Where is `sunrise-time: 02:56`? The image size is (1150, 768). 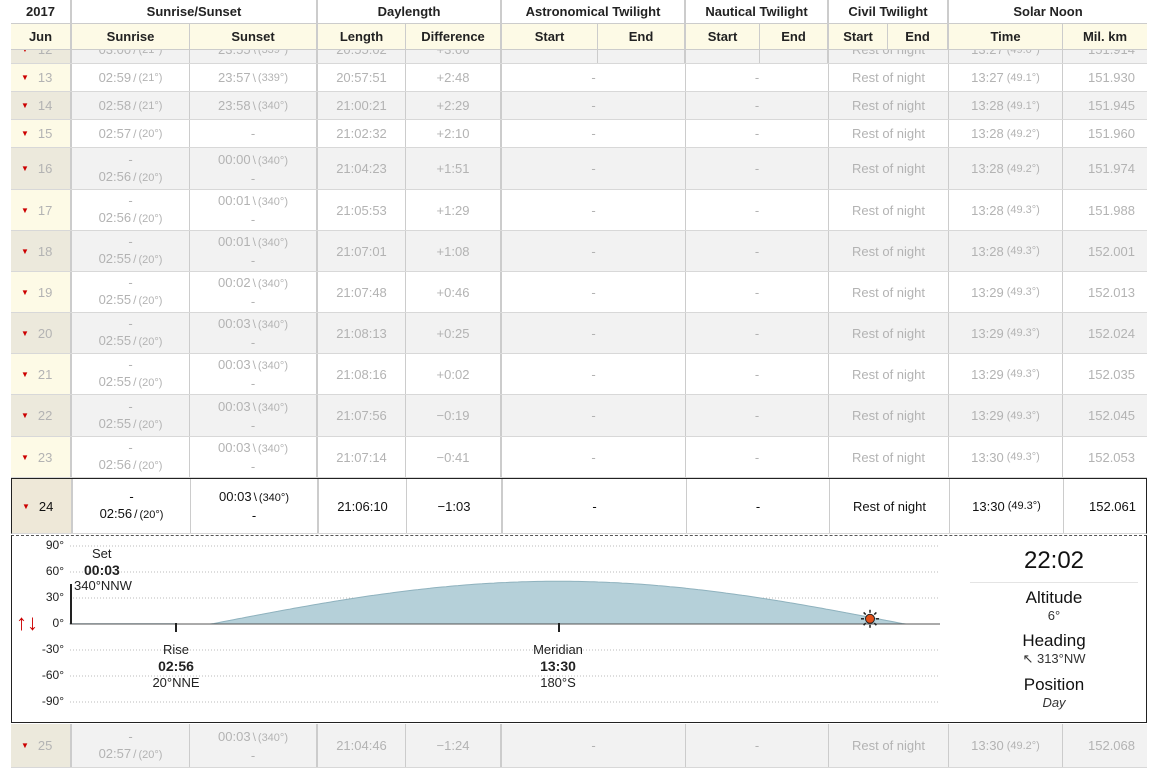
sunrise-time: 02:56 is located at coordinates (115, 464).